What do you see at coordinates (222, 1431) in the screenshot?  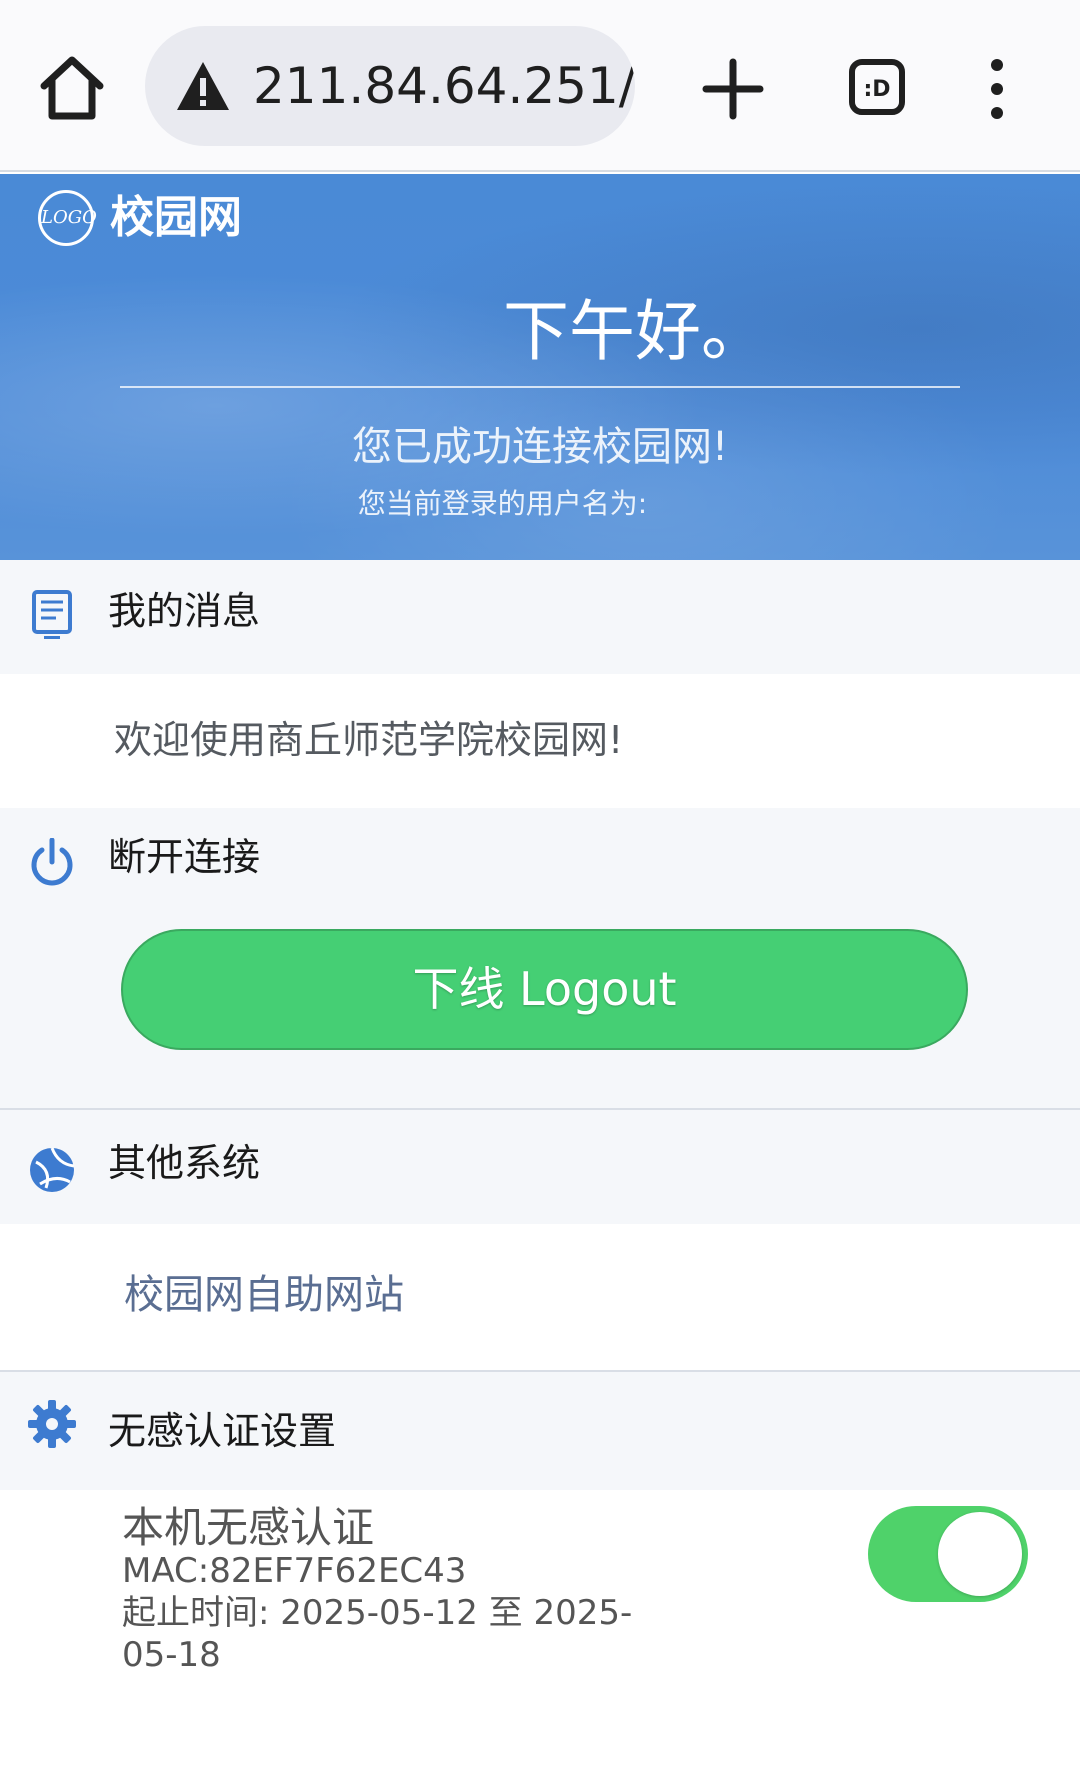 I see `section-title-auth-settings: 无感认证设置` at bounding box center [222, 1431].